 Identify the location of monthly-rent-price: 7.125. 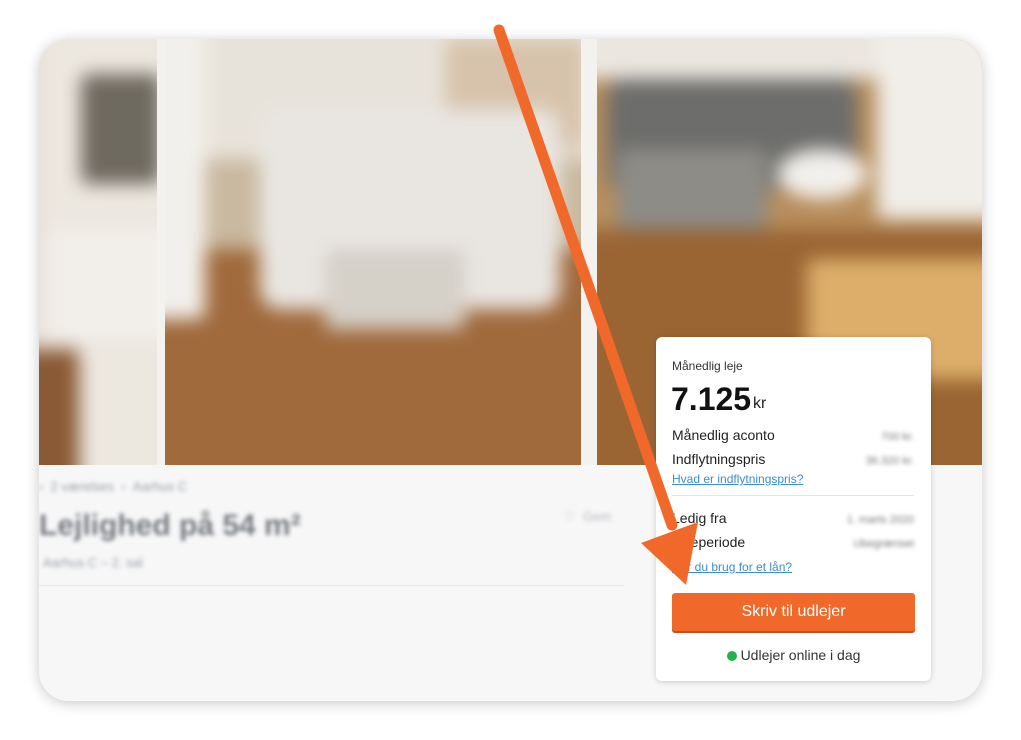
(711, 399).